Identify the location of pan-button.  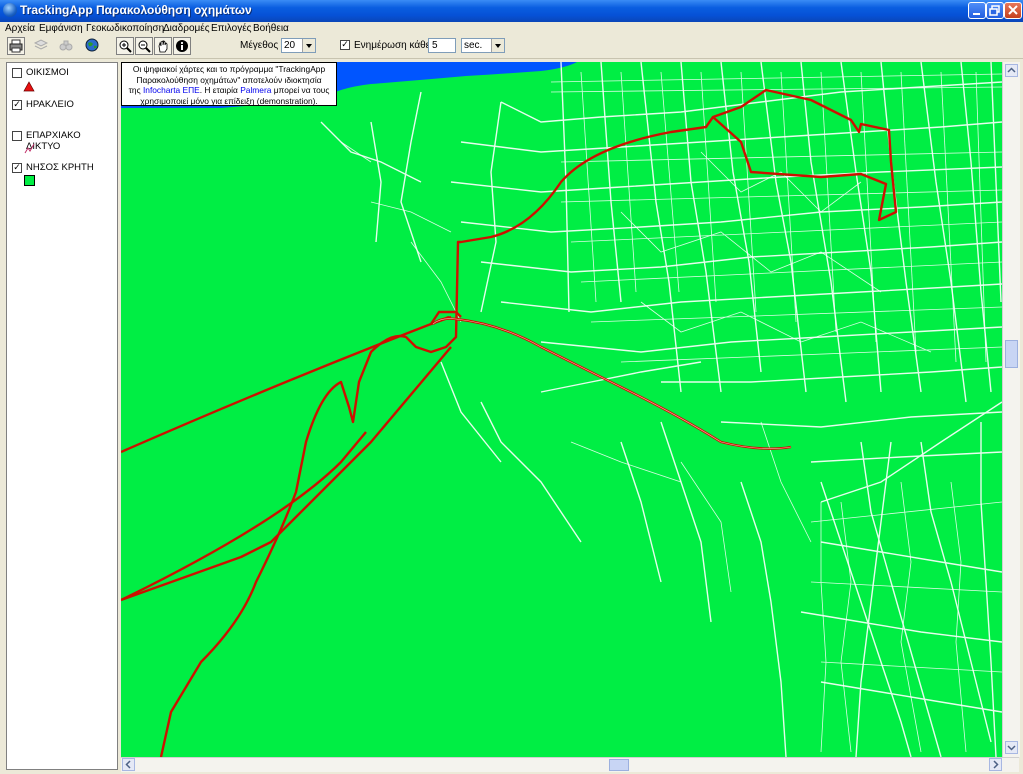
(163, 46).